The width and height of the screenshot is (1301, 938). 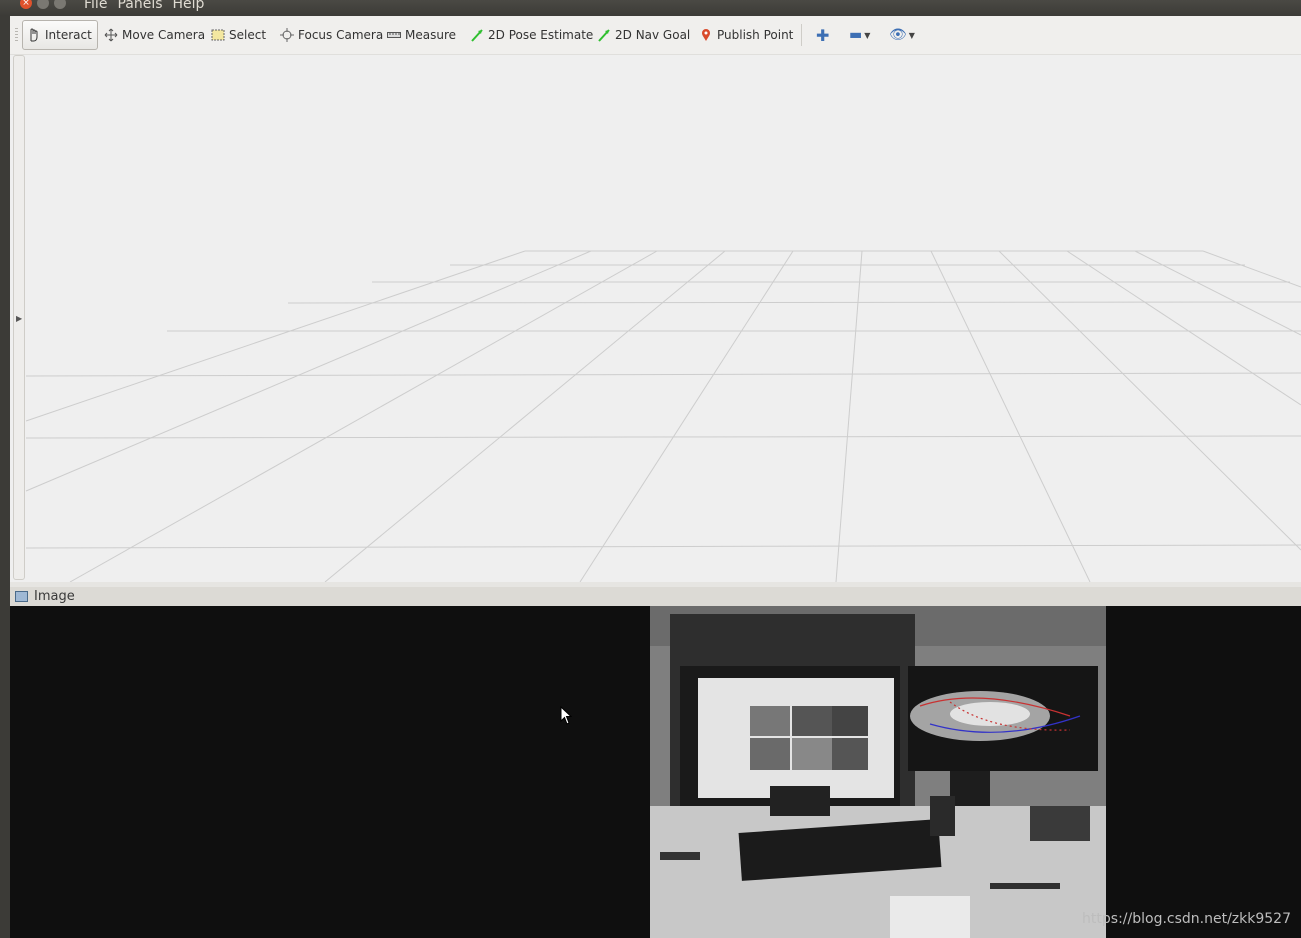 I want to click on 2d-nav-goal-tool-button: 2D Nav Goal, so click(x=643, y=35).